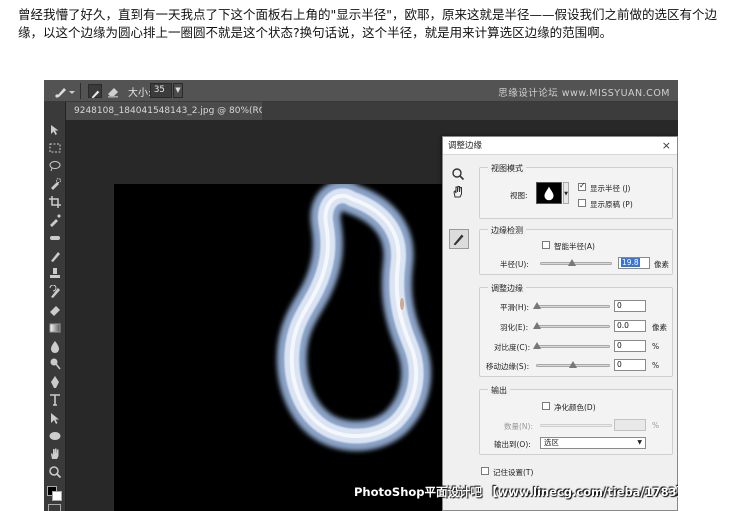  Describe the element at coordinates (546, 245) in the screenshot. I see `smart-radius-checkbox` at that location.